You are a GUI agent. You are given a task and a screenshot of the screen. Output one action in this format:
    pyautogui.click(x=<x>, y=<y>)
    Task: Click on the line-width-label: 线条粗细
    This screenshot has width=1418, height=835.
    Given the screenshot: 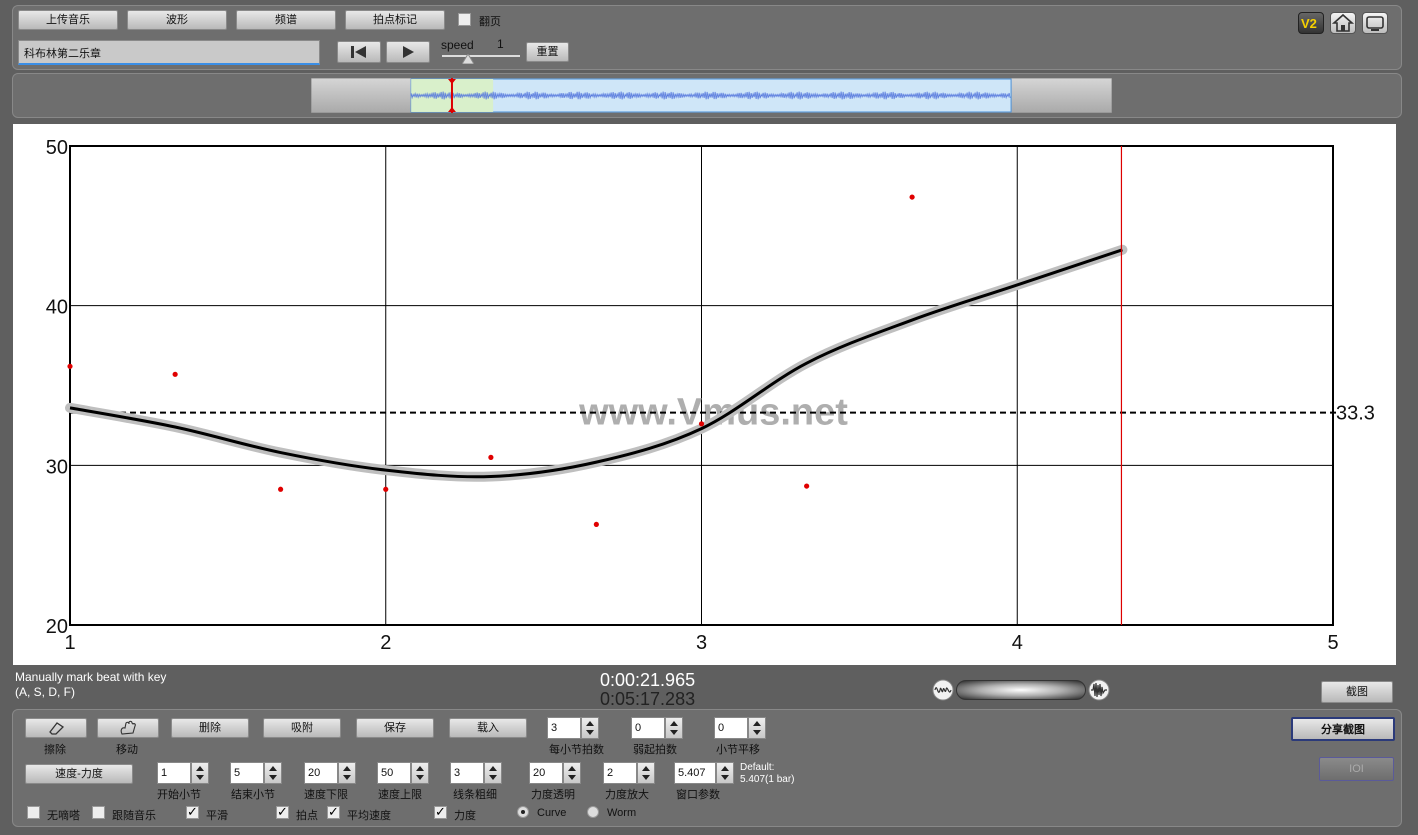 What is the action you would take?
    pyautogui.click(x=475, y=795)
    